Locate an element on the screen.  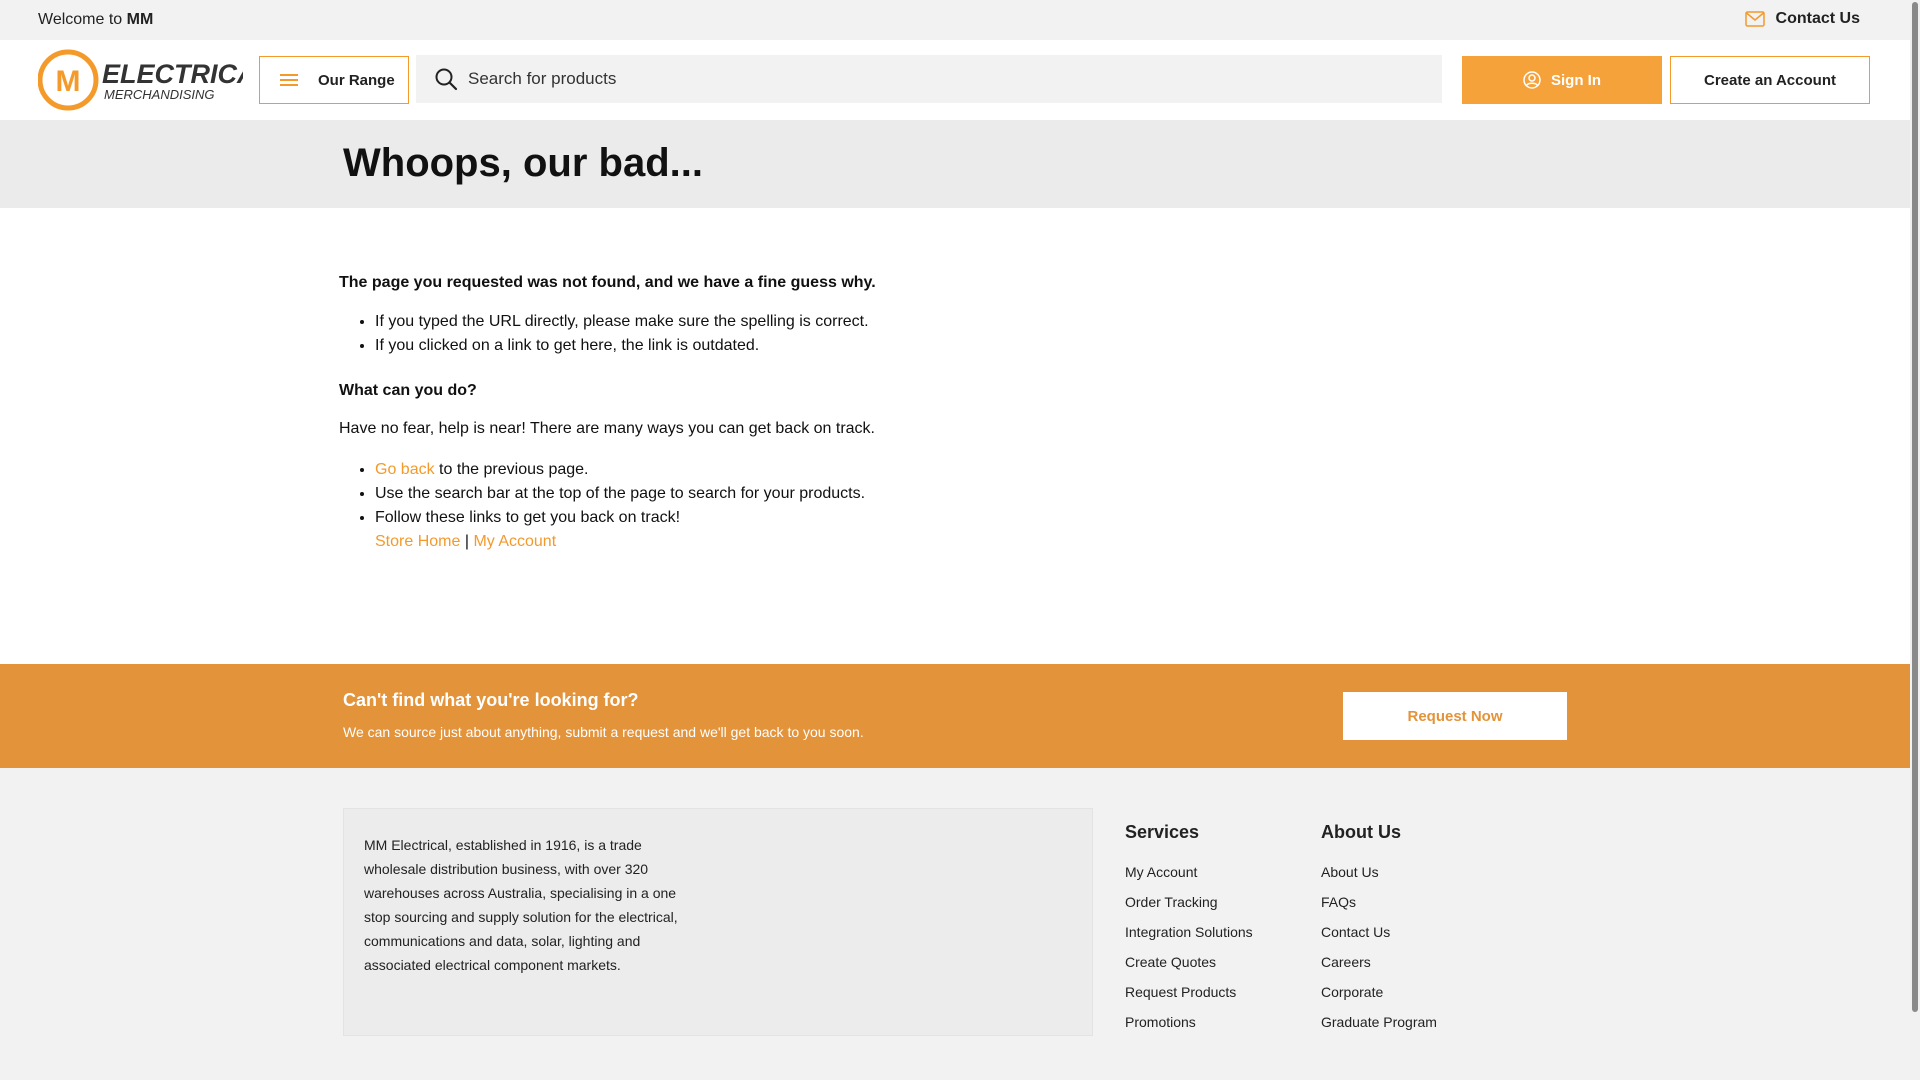
footer-link-integration-solutions: Integration Solutions is located at coordinates (1189, 932).